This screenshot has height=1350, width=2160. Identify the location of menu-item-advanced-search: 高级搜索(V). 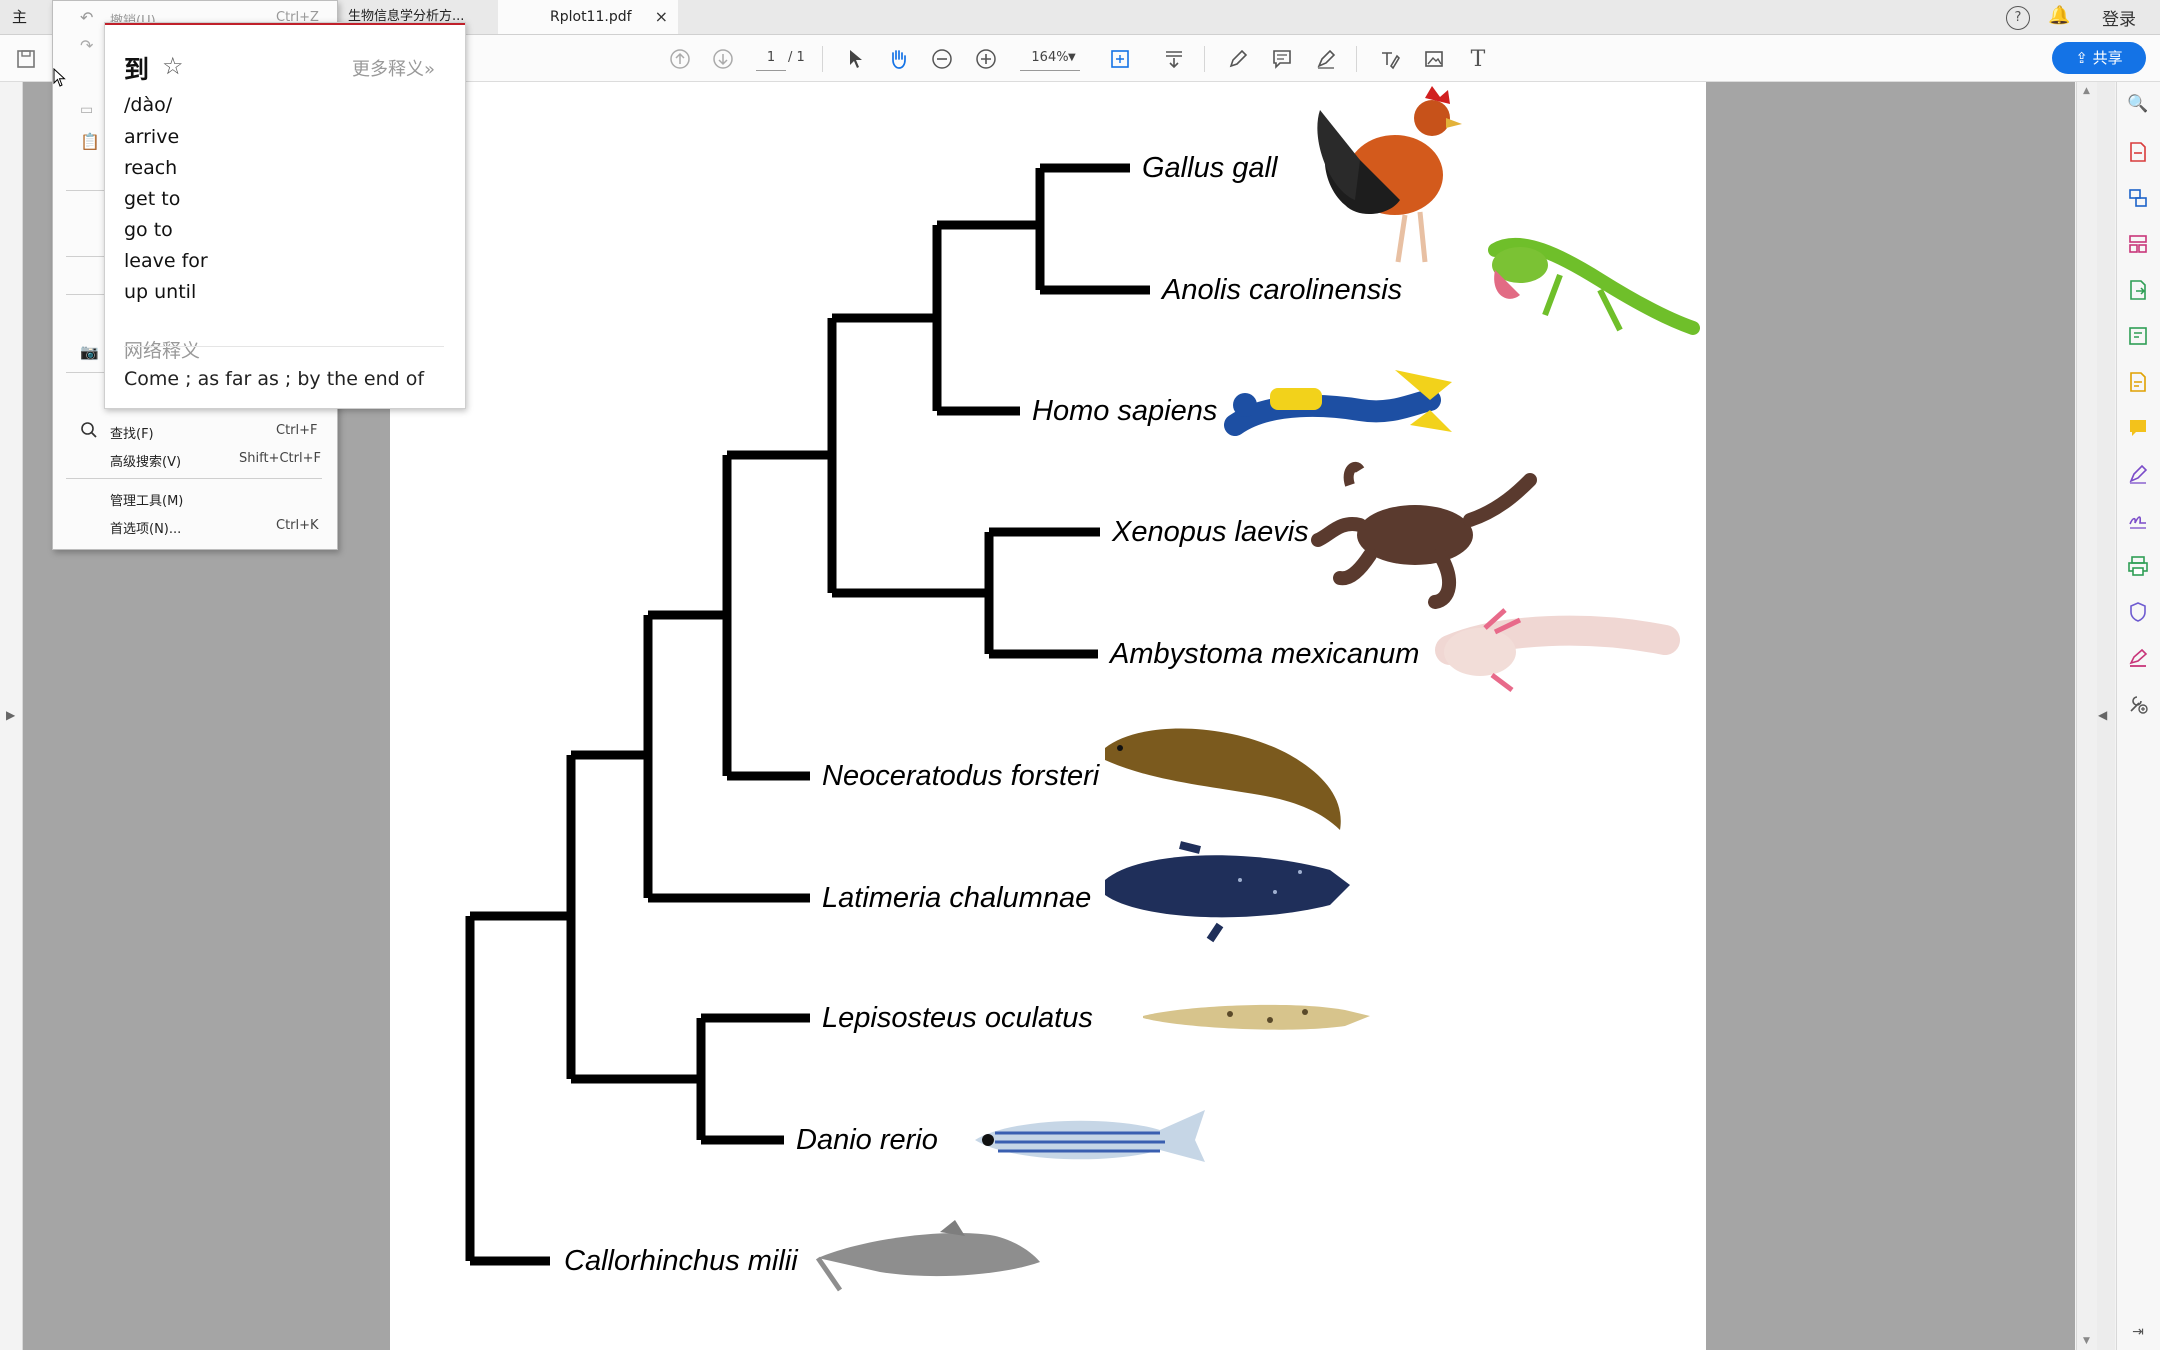
(145, 460).